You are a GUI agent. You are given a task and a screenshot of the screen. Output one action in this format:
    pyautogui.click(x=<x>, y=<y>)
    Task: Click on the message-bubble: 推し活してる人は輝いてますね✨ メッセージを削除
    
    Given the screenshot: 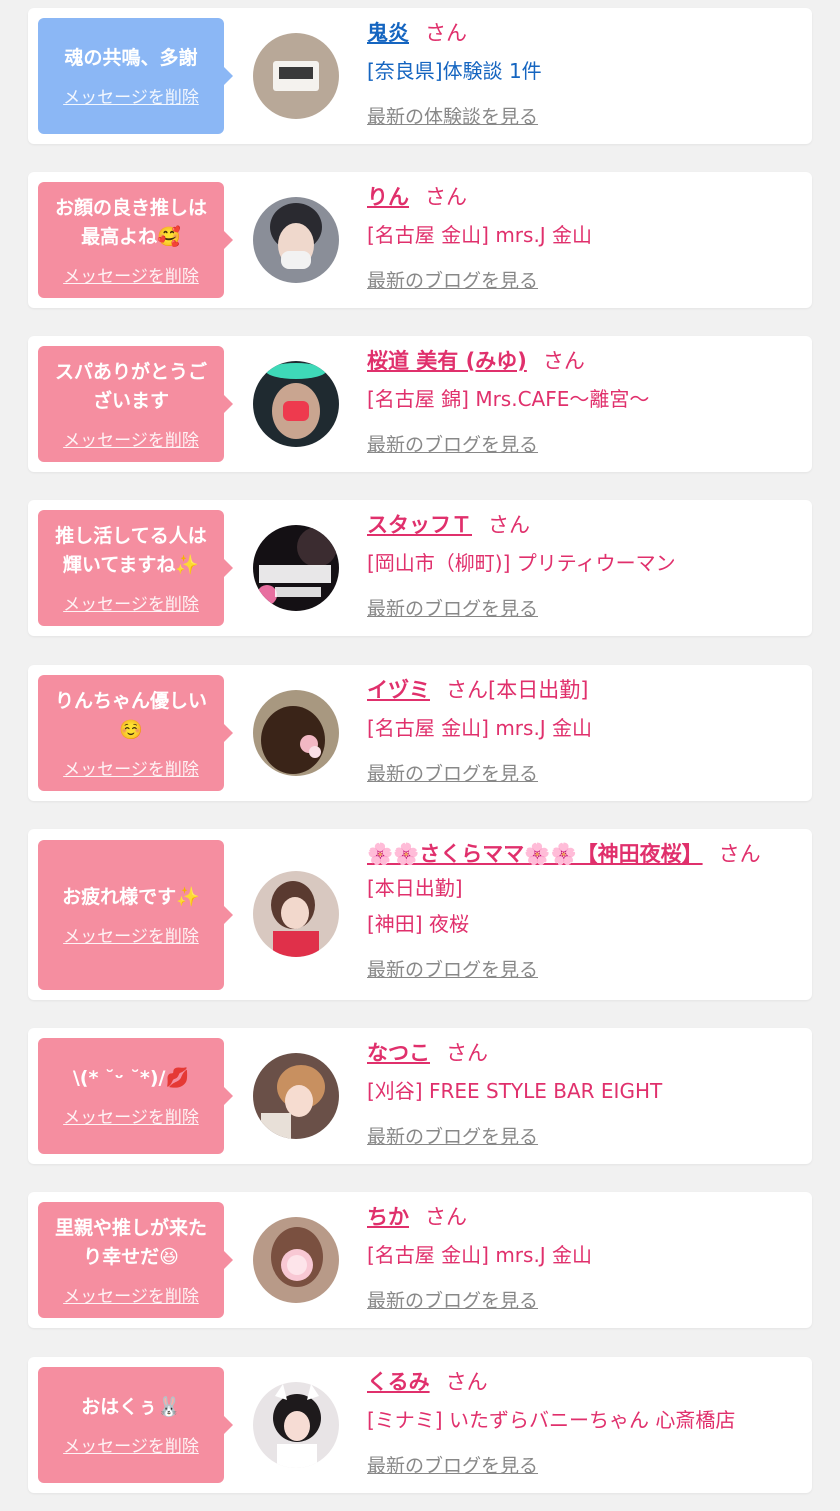 What is the action you would take?
    pyautogui.click(x=135, y=568)
    